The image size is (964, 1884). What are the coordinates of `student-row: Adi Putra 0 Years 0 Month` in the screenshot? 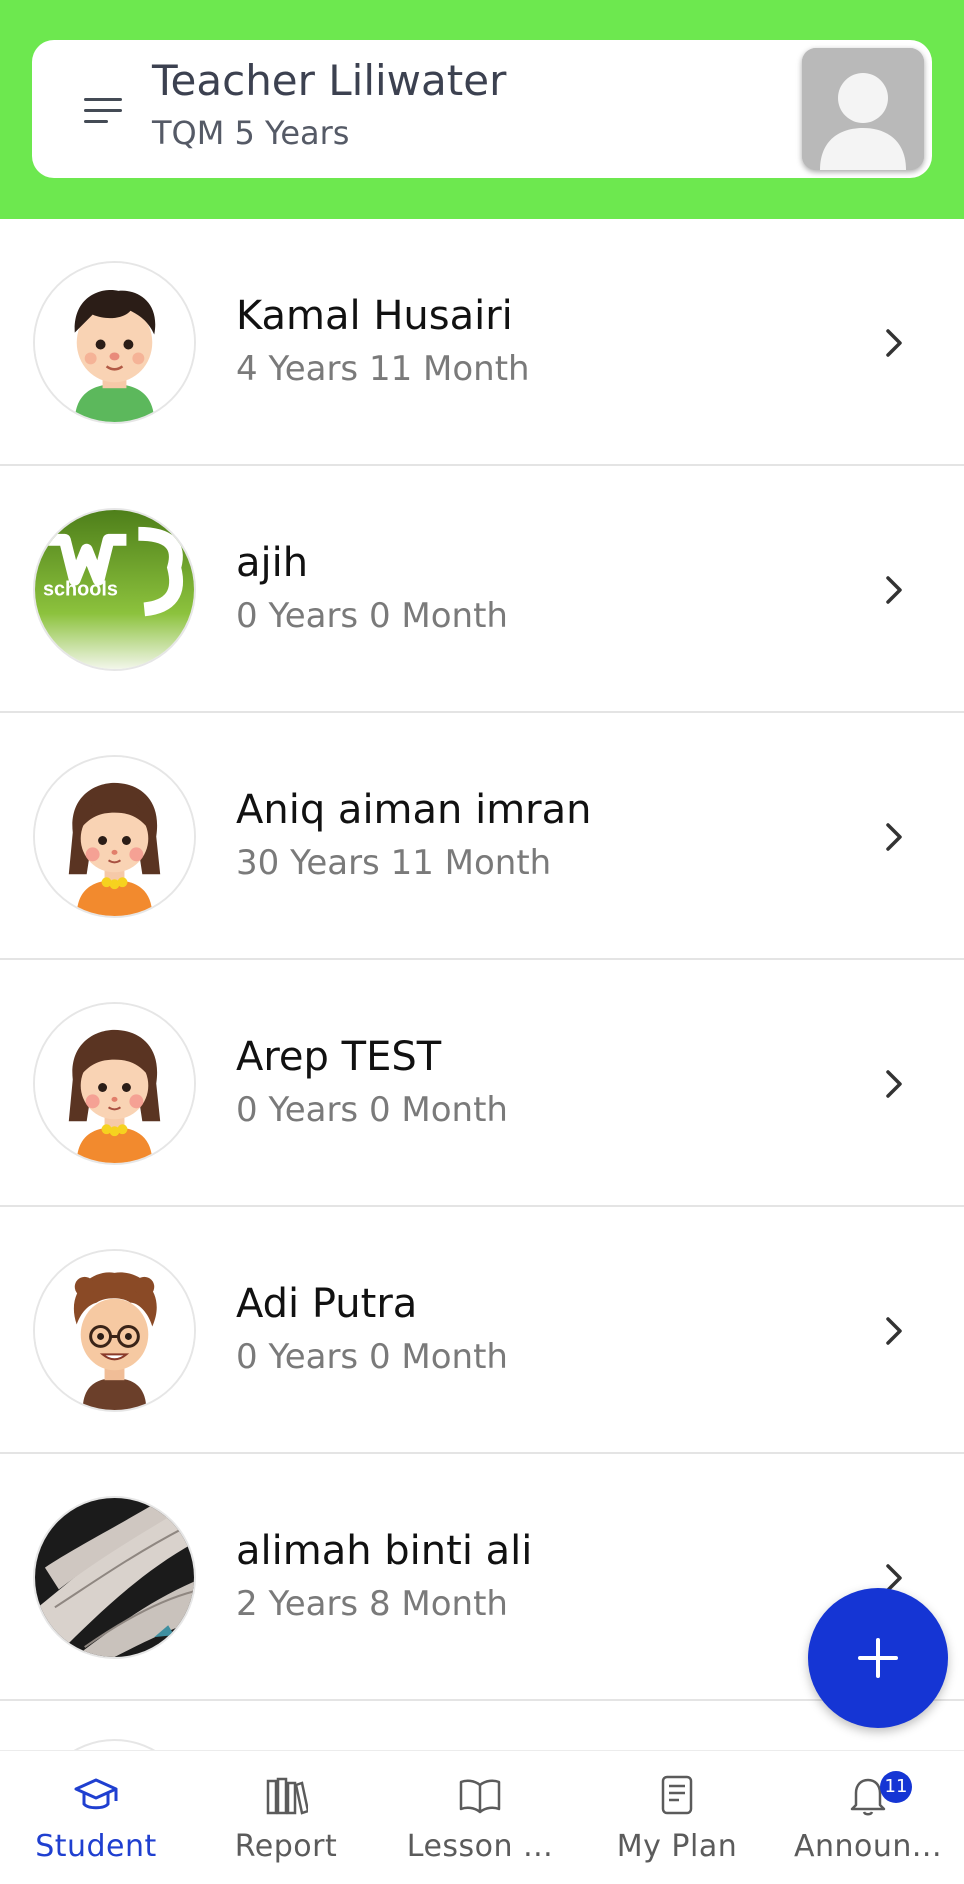 It's located at (482, 1330).